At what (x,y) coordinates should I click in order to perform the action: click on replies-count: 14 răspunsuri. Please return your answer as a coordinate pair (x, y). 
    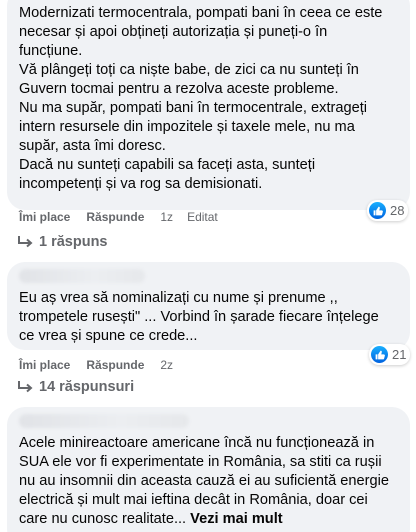
    Looking at the image, I should click on (87, 387).